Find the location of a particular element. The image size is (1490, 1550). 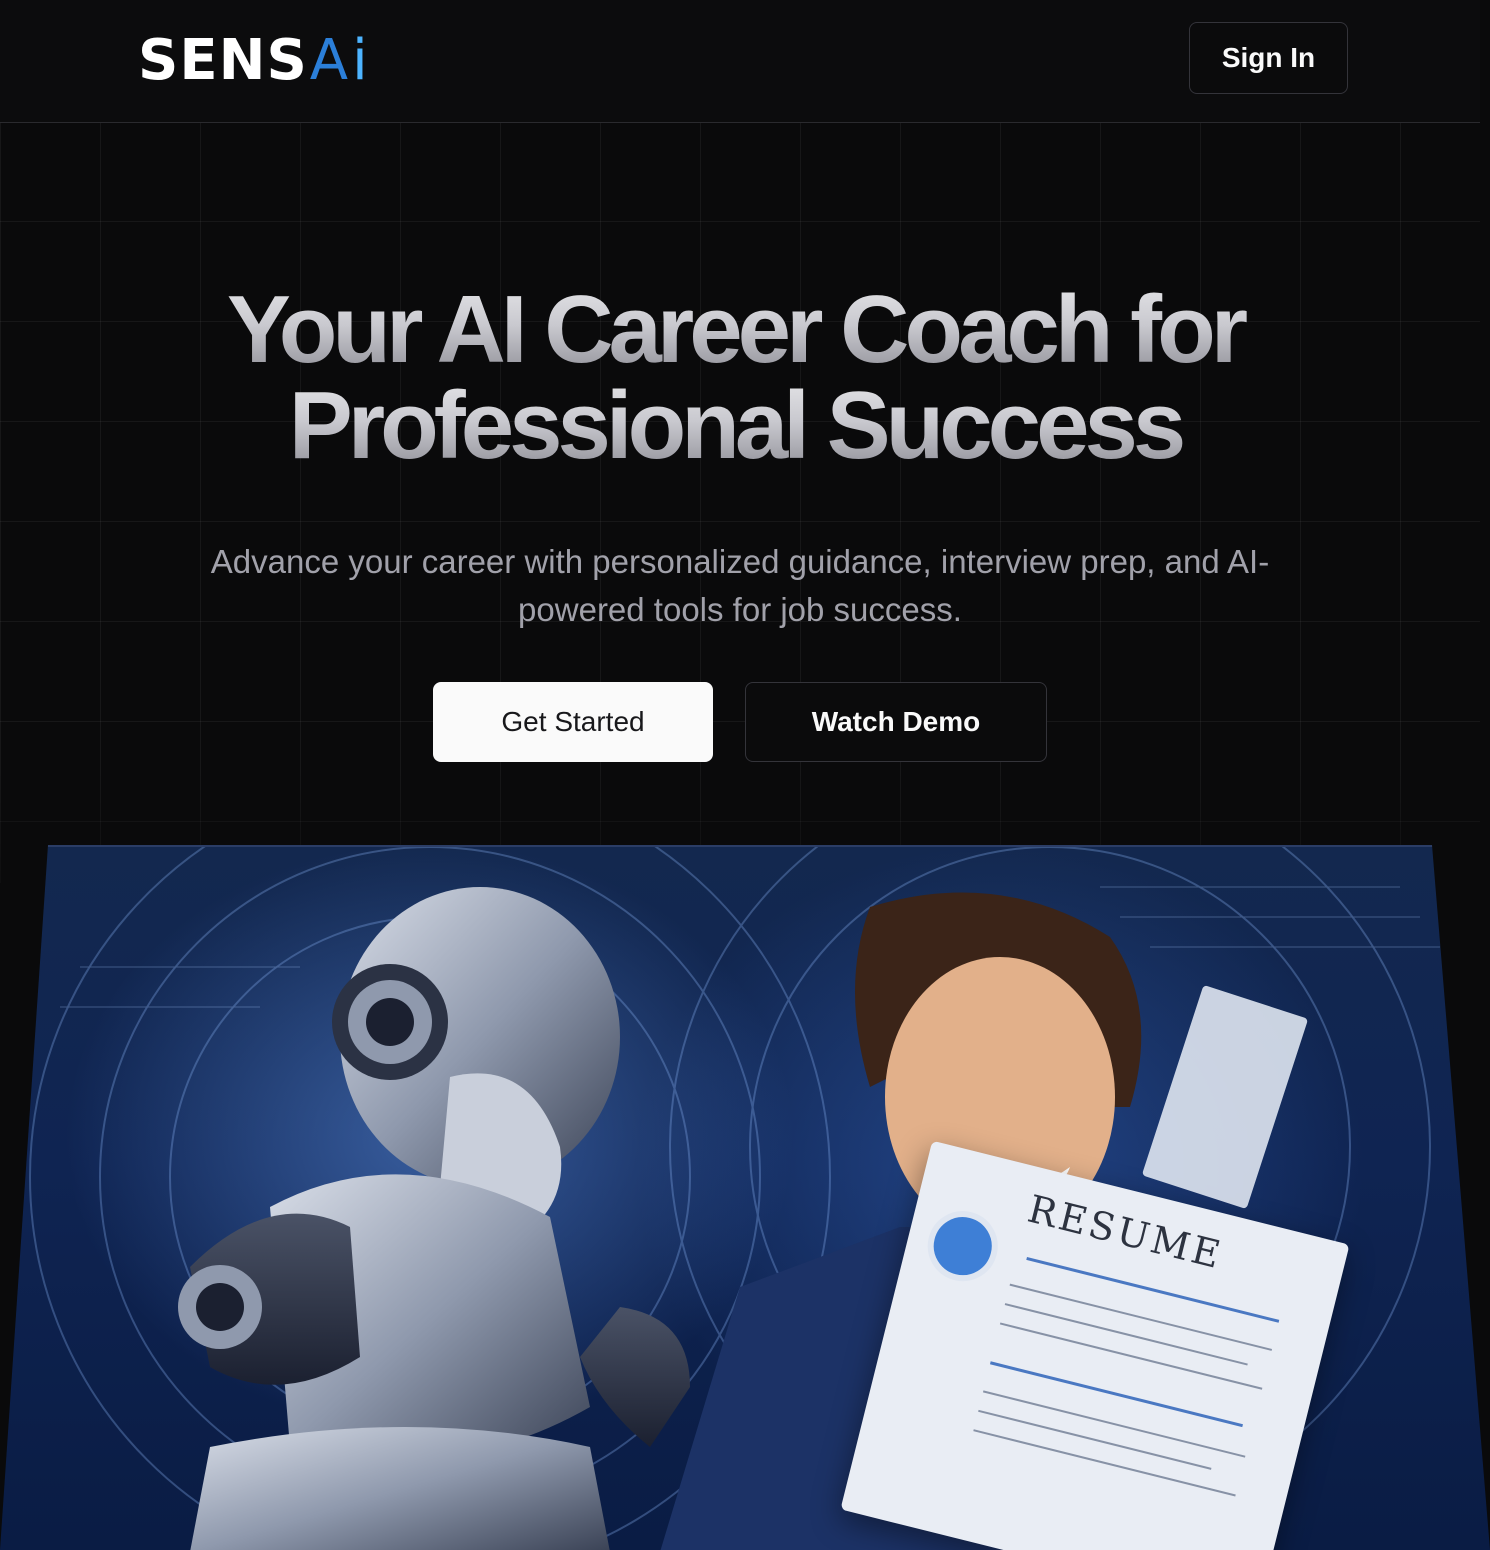

logo-text-suffix: Ai is located at coordinates (339, 61).